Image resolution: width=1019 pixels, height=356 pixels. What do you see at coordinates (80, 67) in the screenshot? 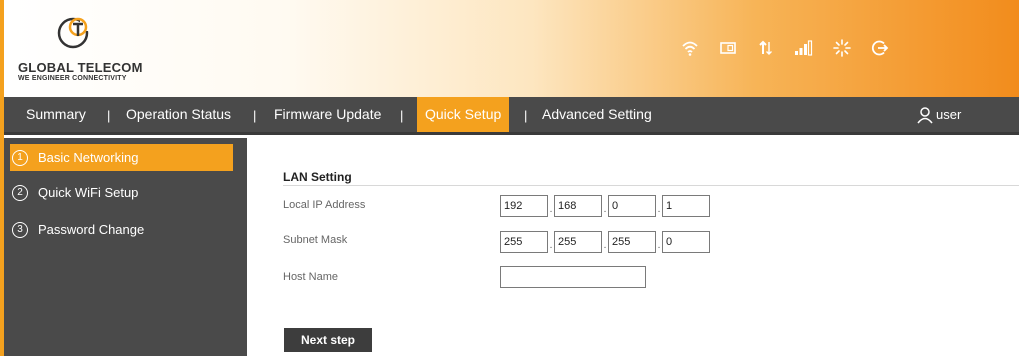
I see `brand-name: GLOBAL TELECOM` at bounding box center [80, 67].